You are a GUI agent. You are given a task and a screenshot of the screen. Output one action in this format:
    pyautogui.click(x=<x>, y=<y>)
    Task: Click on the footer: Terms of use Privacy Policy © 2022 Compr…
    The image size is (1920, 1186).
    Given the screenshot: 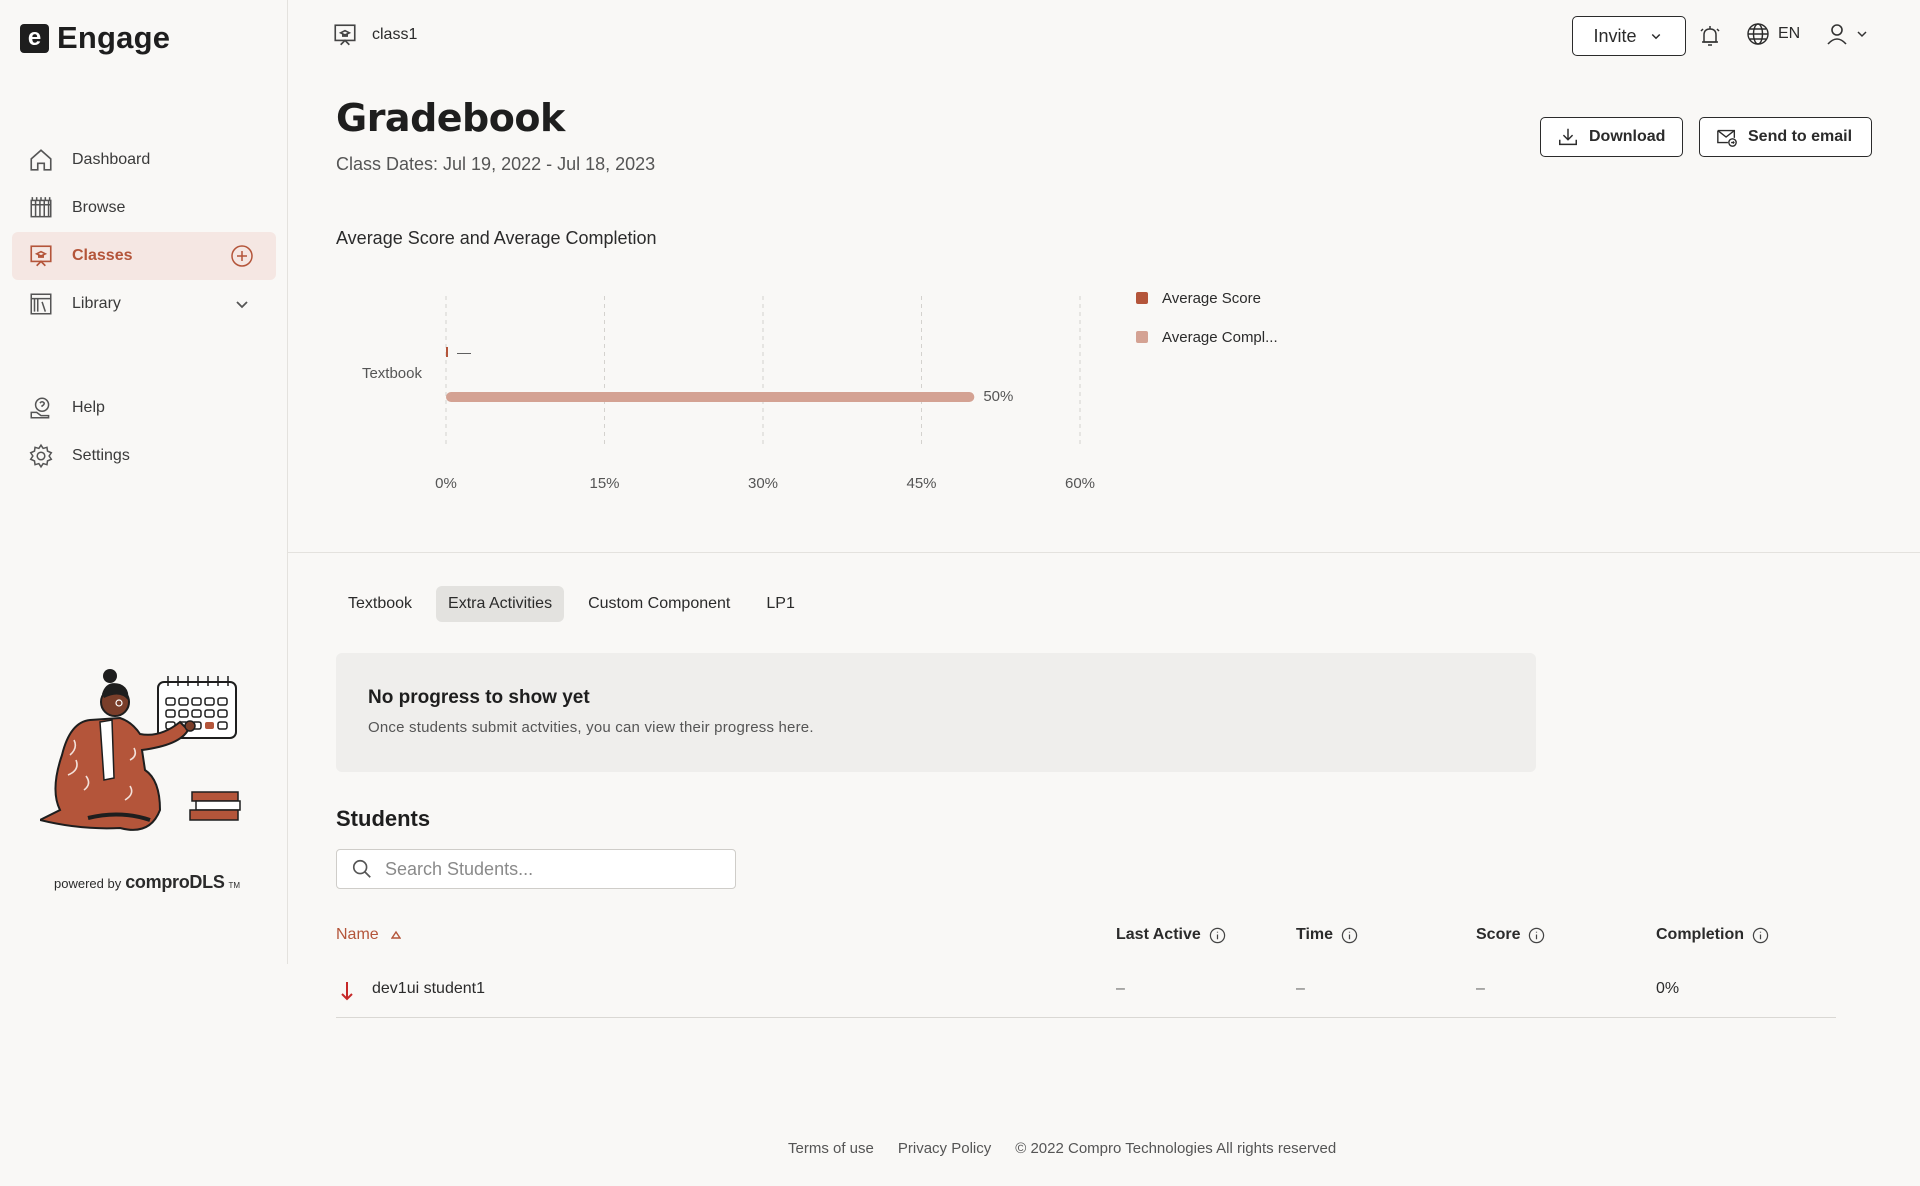 What is the action you would take?
    pyautogui.click(x=1062, y=1148)
    